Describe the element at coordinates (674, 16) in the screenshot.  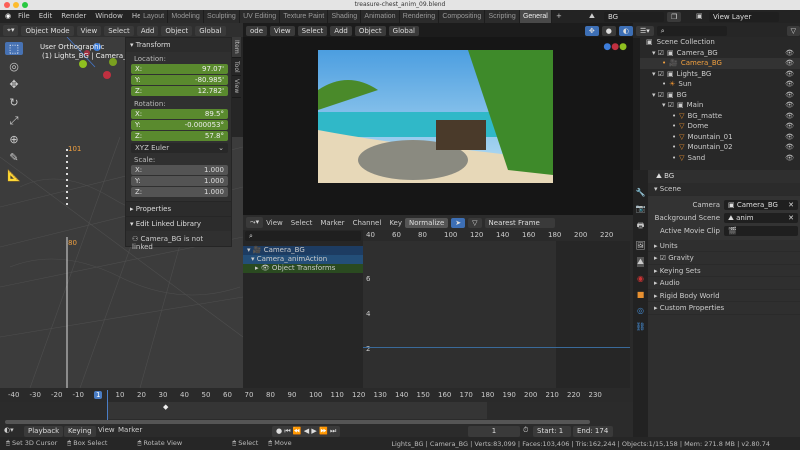
I see `new-scene-button: ❐` at that location.